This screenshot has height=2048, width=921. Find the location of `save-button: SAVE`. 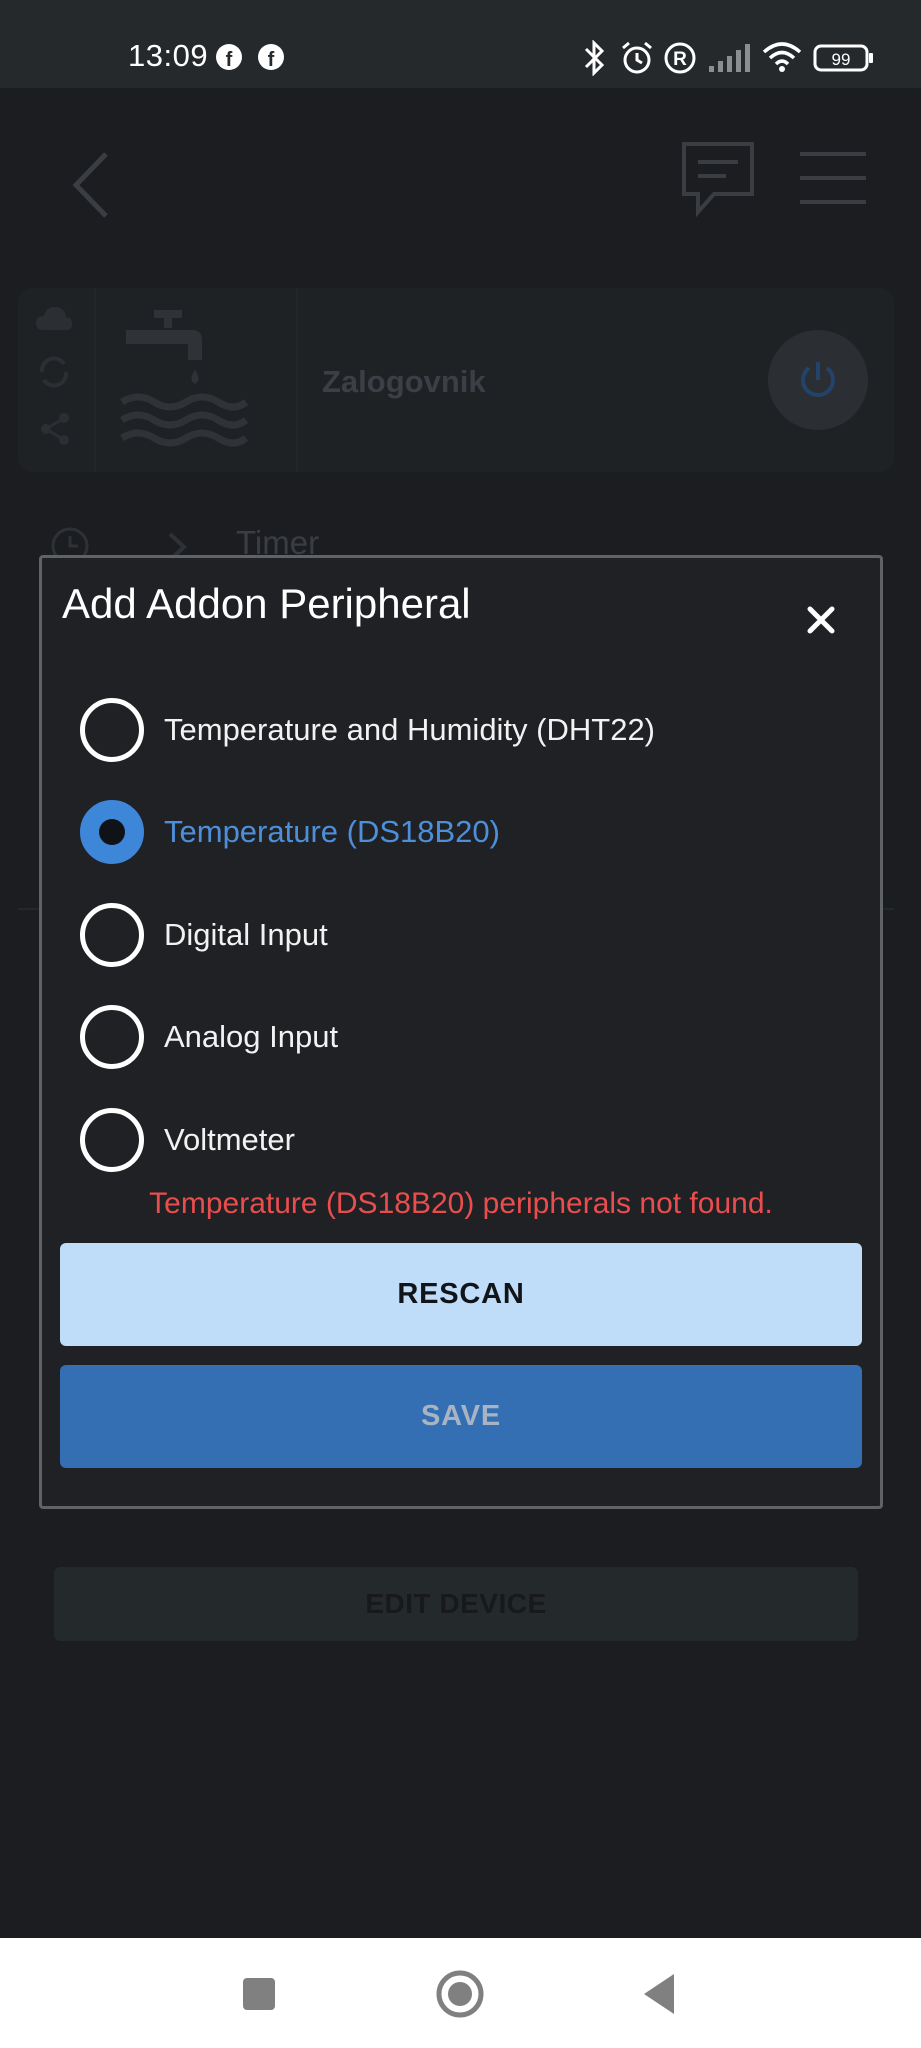

save-button: SAVE is located at coordinates (461, 1416).